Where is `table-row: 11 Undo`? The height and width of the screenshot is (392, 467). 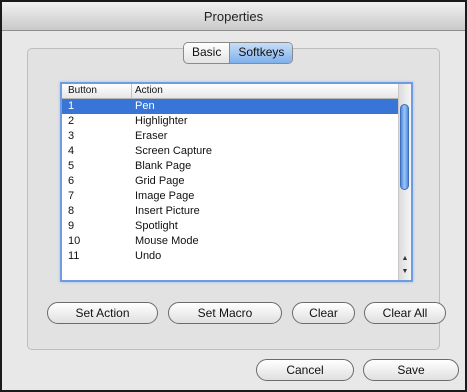 table-row: 11 Undo is located at coordinates (231, 256).